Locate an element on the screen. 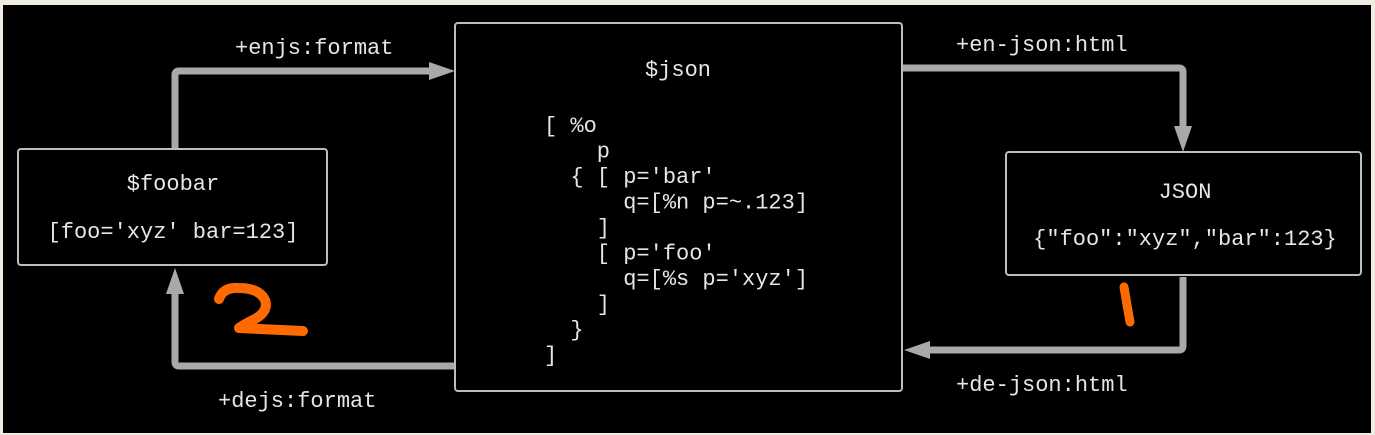 This screenshot has width=1375, height=435. foobar-title: $foobar is located at coordinates (173, 184).